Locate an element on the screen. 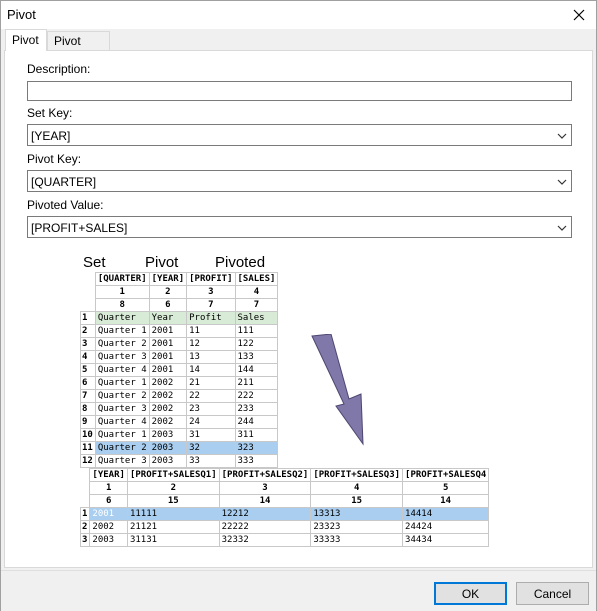  row-number: 11 is located at coordinates (88, 448).